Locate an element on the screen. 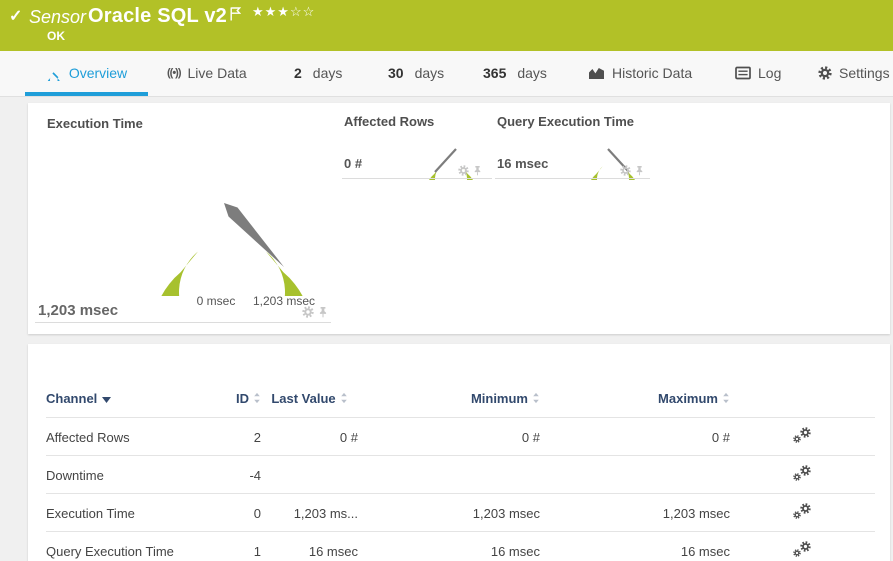 This screenshot has width=893, height=561. tab-overview-label: Overview is located at coordinates (98, 72).